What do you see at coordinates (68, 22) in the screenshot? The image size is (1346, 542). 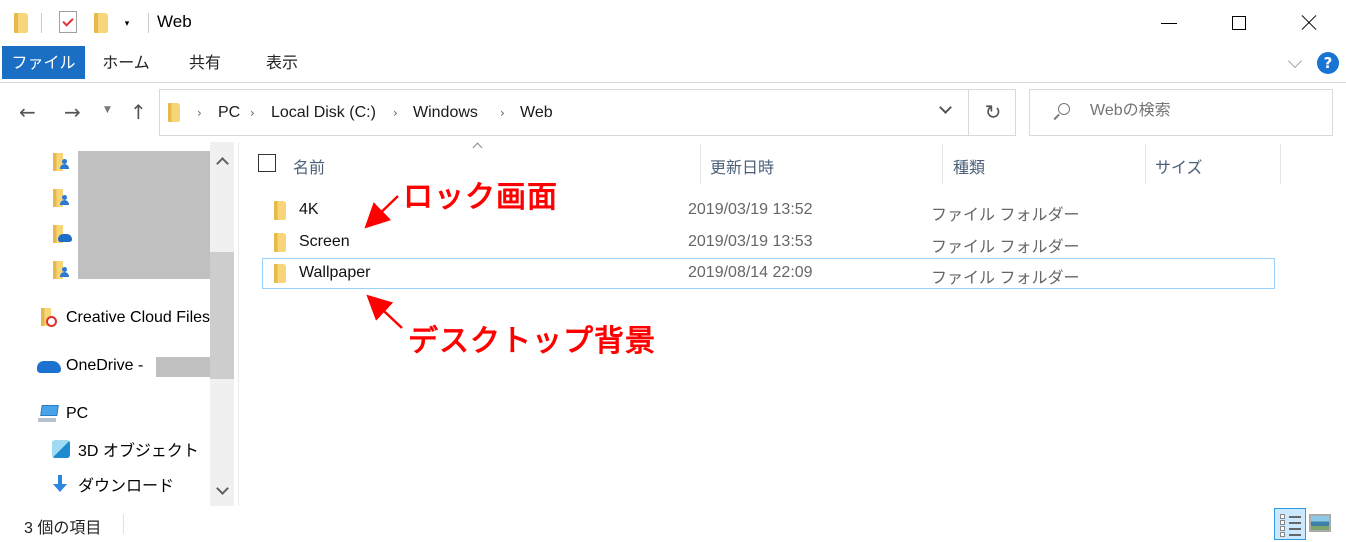 I see `properties-icon` at bounding box center [68, 22].